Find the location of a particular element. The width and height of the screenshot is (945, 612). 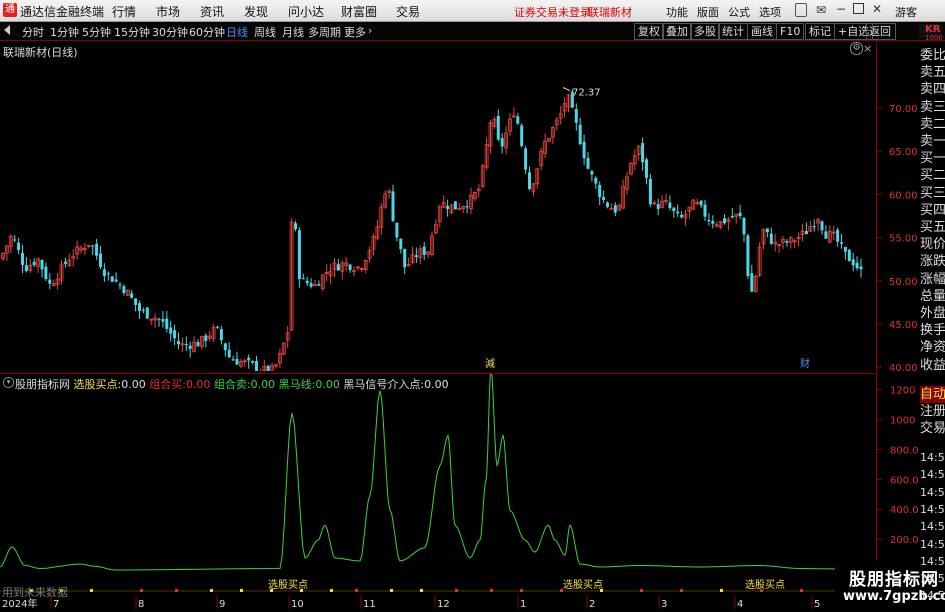

side-label-1: 卖五 is located at coordinates (932, 72).